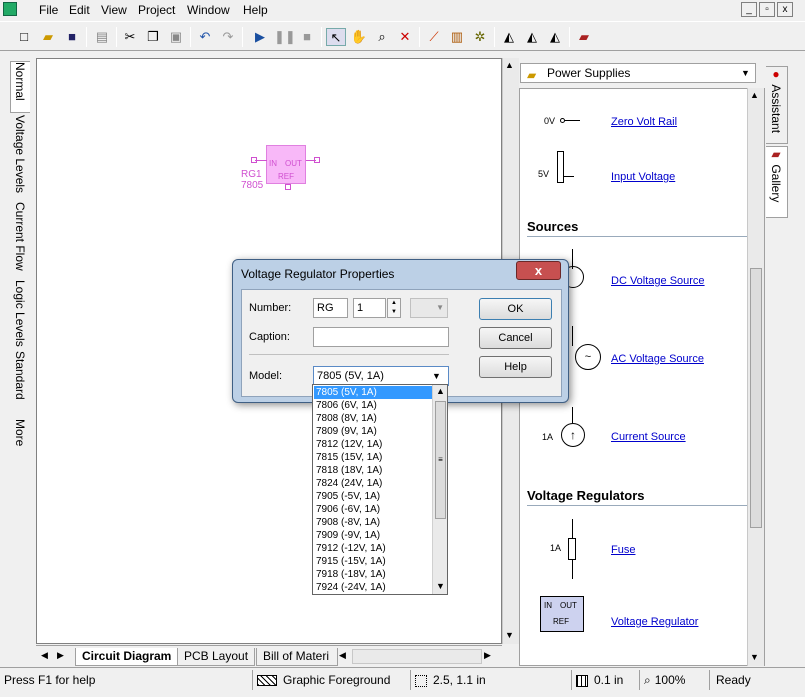  I want to click on menu-help: Help, so click(255, 10).